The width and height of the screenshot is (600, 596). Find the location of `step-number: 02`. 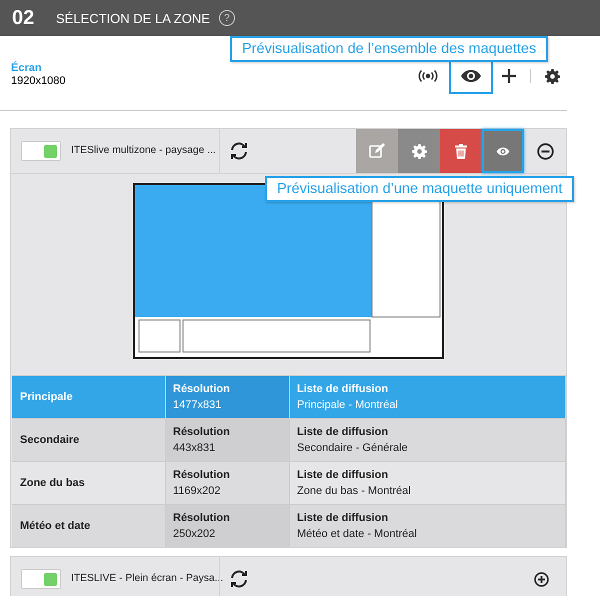

step-number: 02 is located at coordinates (24, 18).